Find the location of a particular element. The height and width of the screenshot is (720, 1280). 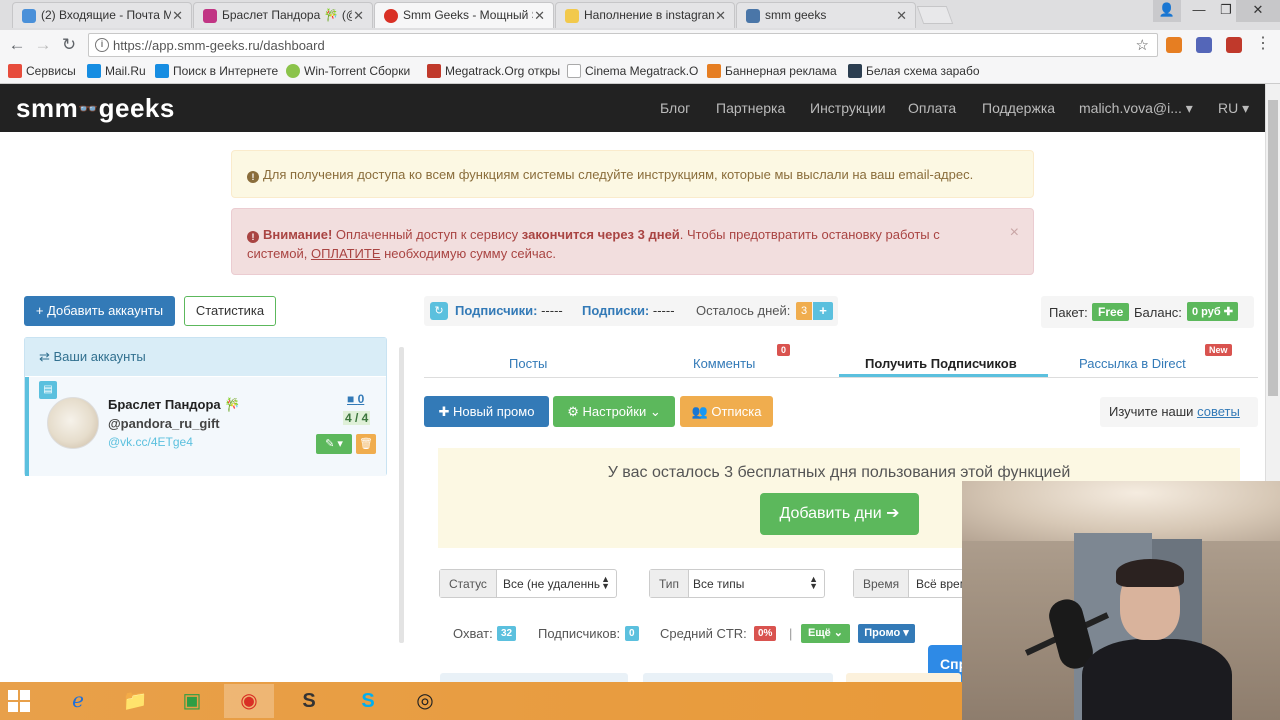

page-favicon-icon is located at coordinates (572, 16).